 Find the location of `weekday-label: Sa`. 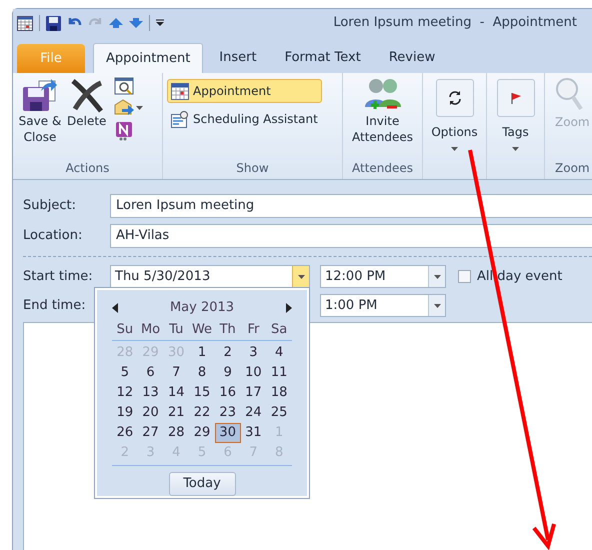

weekday-label: Sa is located at coordinates (279, 329).